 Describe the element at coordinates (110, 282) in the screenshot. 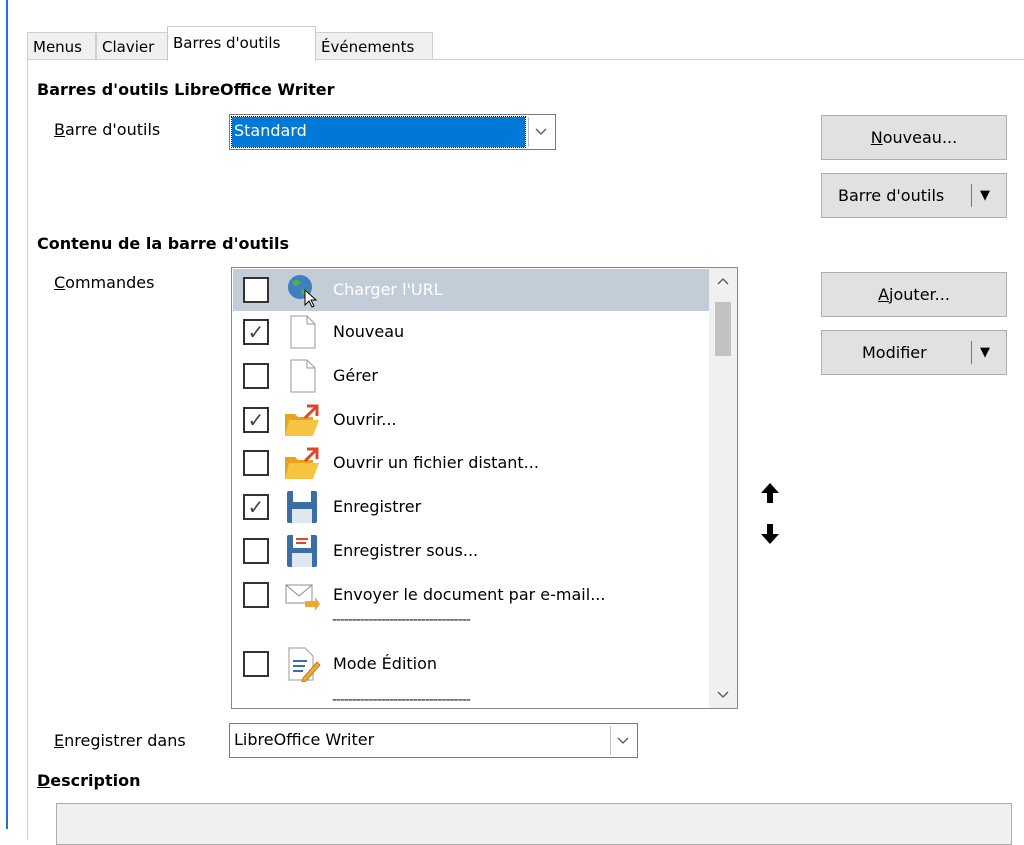

I see `commands-label-rest: ommandes` at that location.